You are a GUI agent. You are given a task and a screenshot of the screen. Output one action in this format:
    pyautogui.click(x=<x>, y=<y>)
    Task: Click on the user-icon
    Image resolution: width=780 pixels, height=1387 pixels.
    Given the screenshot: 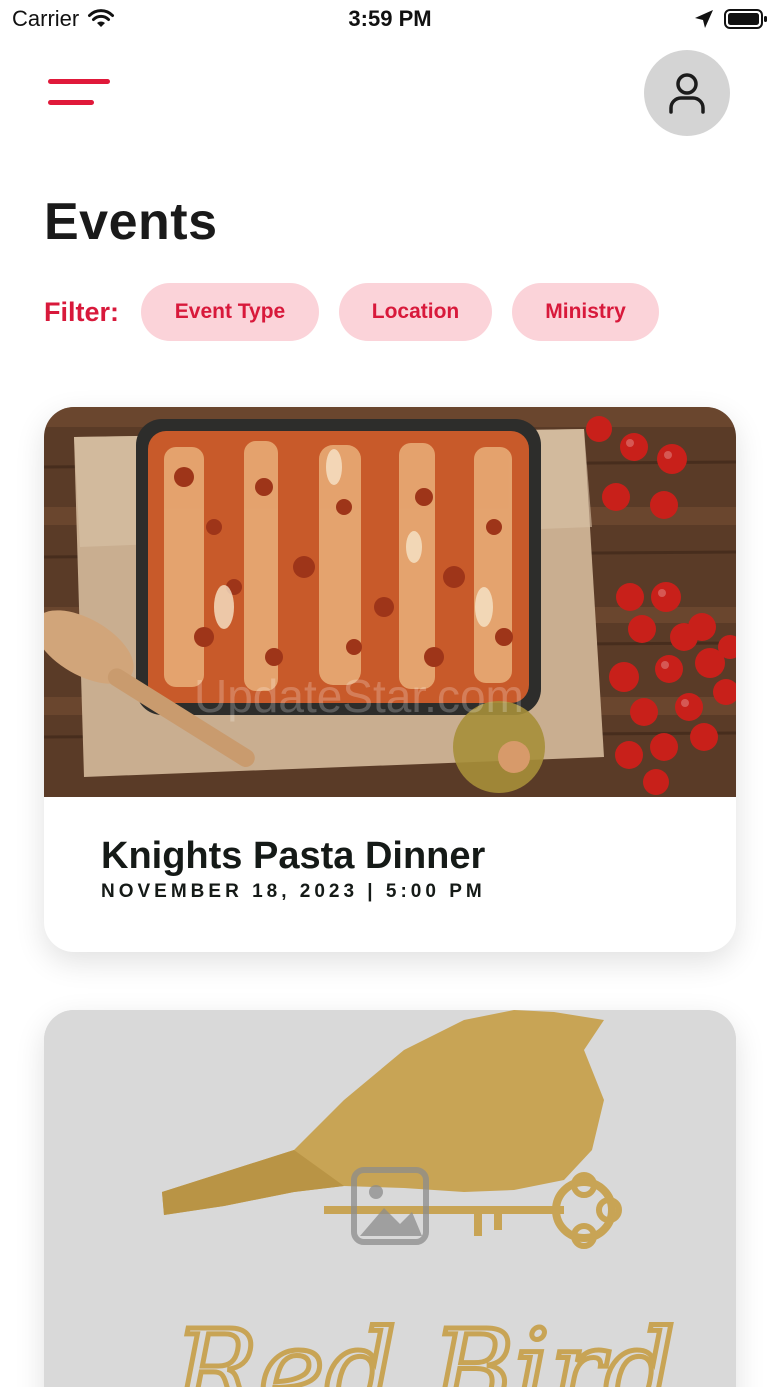 What is the action you would take?
    pyautogui.click(x=687, y=93)
    